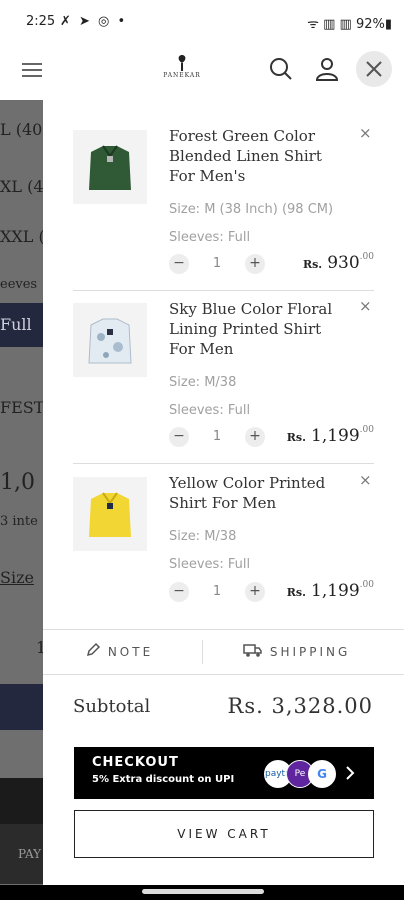 The width and height of the screenshot is (404, 900). Describe the element at coordinates (327, 69) in the screenshot. I see `account-icon` at that location.